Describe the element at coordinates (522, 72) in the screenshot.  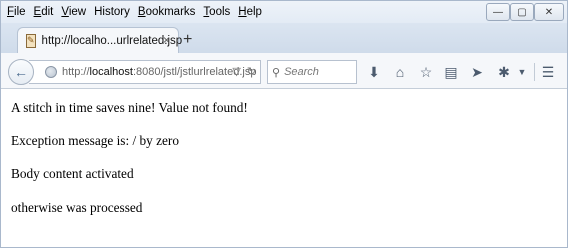
I see `extension-dropdown-icon: ▼` at that location.